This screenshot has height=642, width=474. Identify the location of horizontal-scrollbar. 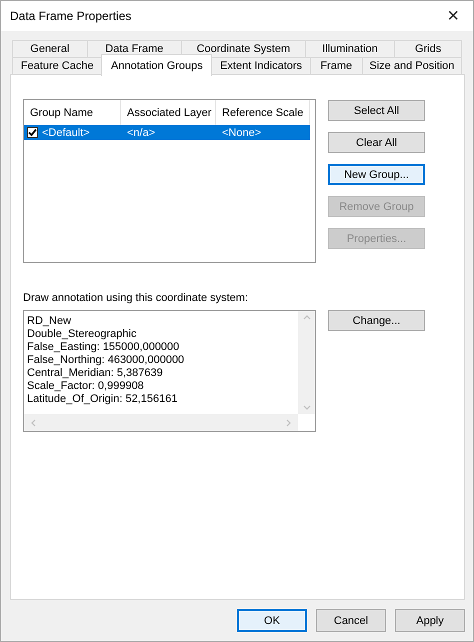
(161, 422).